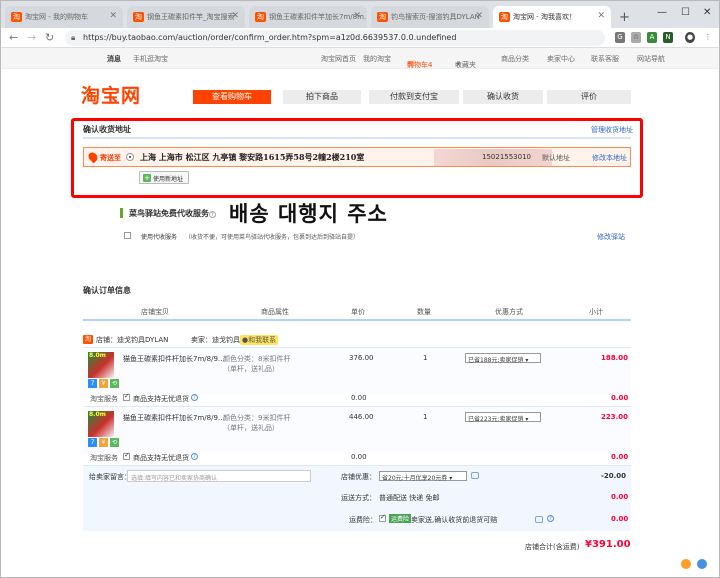 This screenshot has height=578, width=720. Describe the element at coordinates (308, 17) in the screenshot. I see `browser-tab-3: 淘钢鱼王碳素扣件竿加长7m/8m… ✕` at that location.